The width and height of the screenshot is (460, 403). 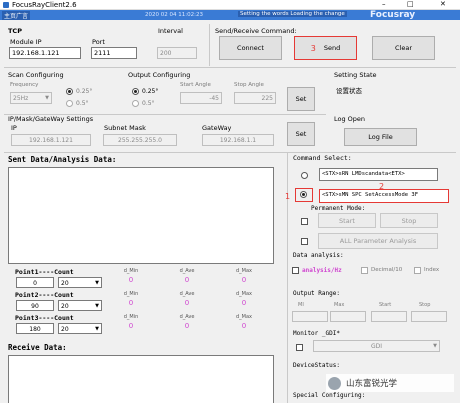 I want to click on connect-button: Connect, so click(x=250, y=48).